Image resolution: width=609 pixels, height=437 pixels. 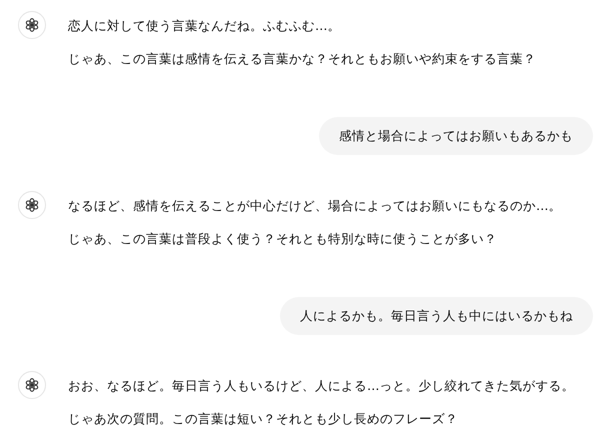 What do you see at coordinates (315, 206) in the screenshot?
I see `message-text: なるほど、感情を伝えることが中心だけど、場合によってはお願いにもなるのか…。` at bounding box center [315, 206].